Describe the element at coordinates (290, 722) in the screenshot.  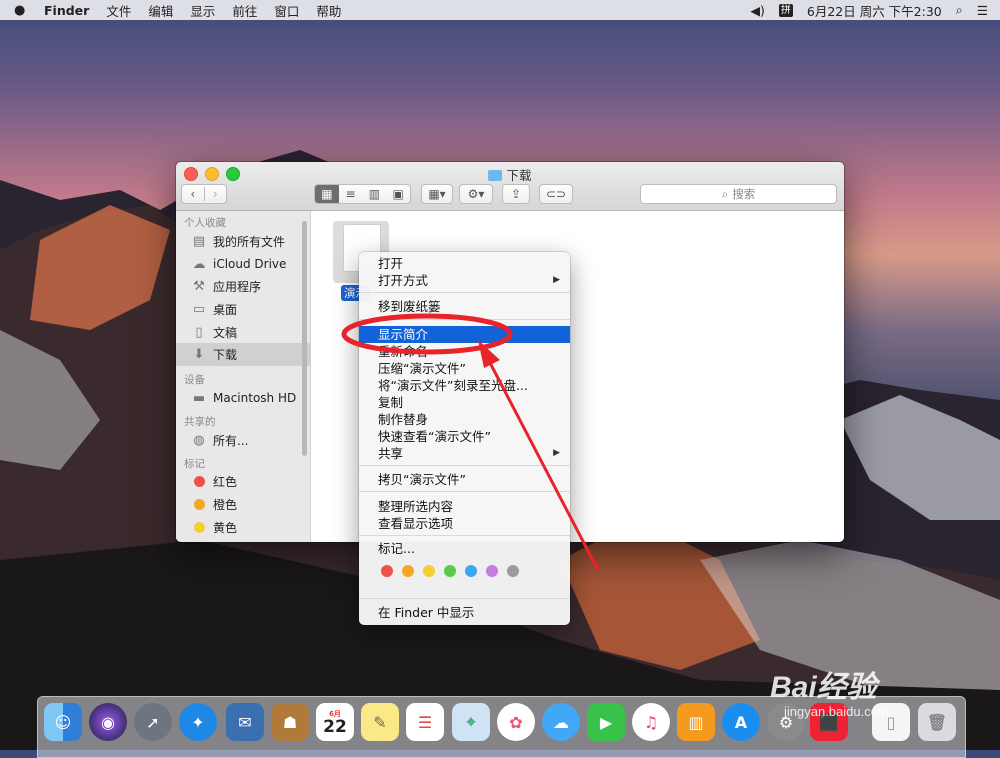
I see `contacts-icon: ☗` at that location.